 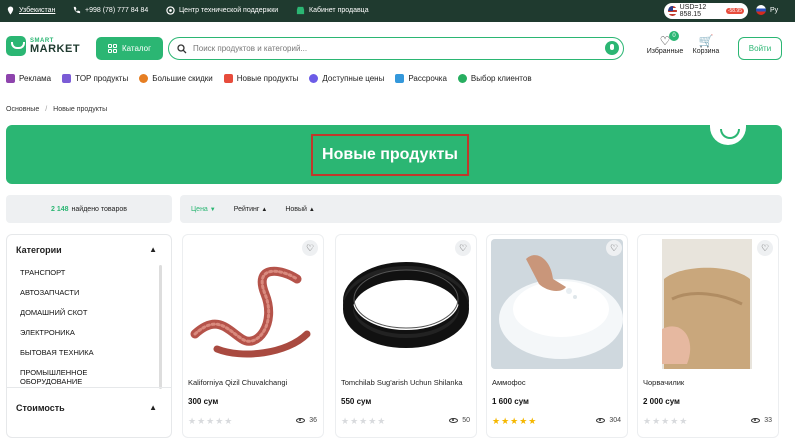 What do you see at coordinates (390, 155) in the screenshot?
I see `page-title: Новые продукты` at bounding box center [390, 155].